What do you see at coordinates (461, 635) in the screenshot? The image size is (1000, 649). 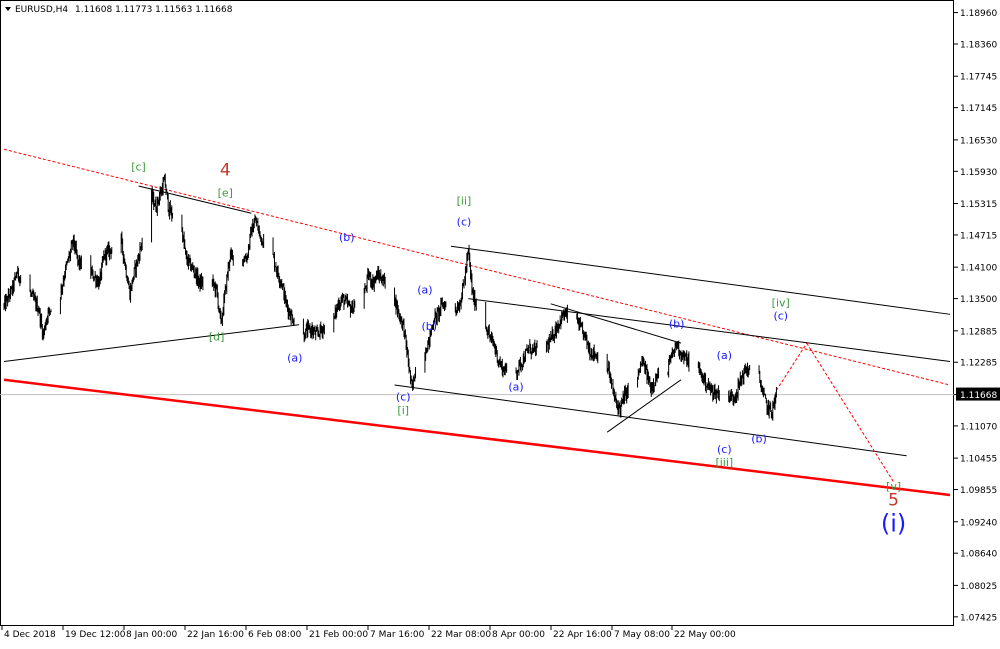 I see `x-tick-label: 22 Mar 08:00` at bounding box center [461, 635].